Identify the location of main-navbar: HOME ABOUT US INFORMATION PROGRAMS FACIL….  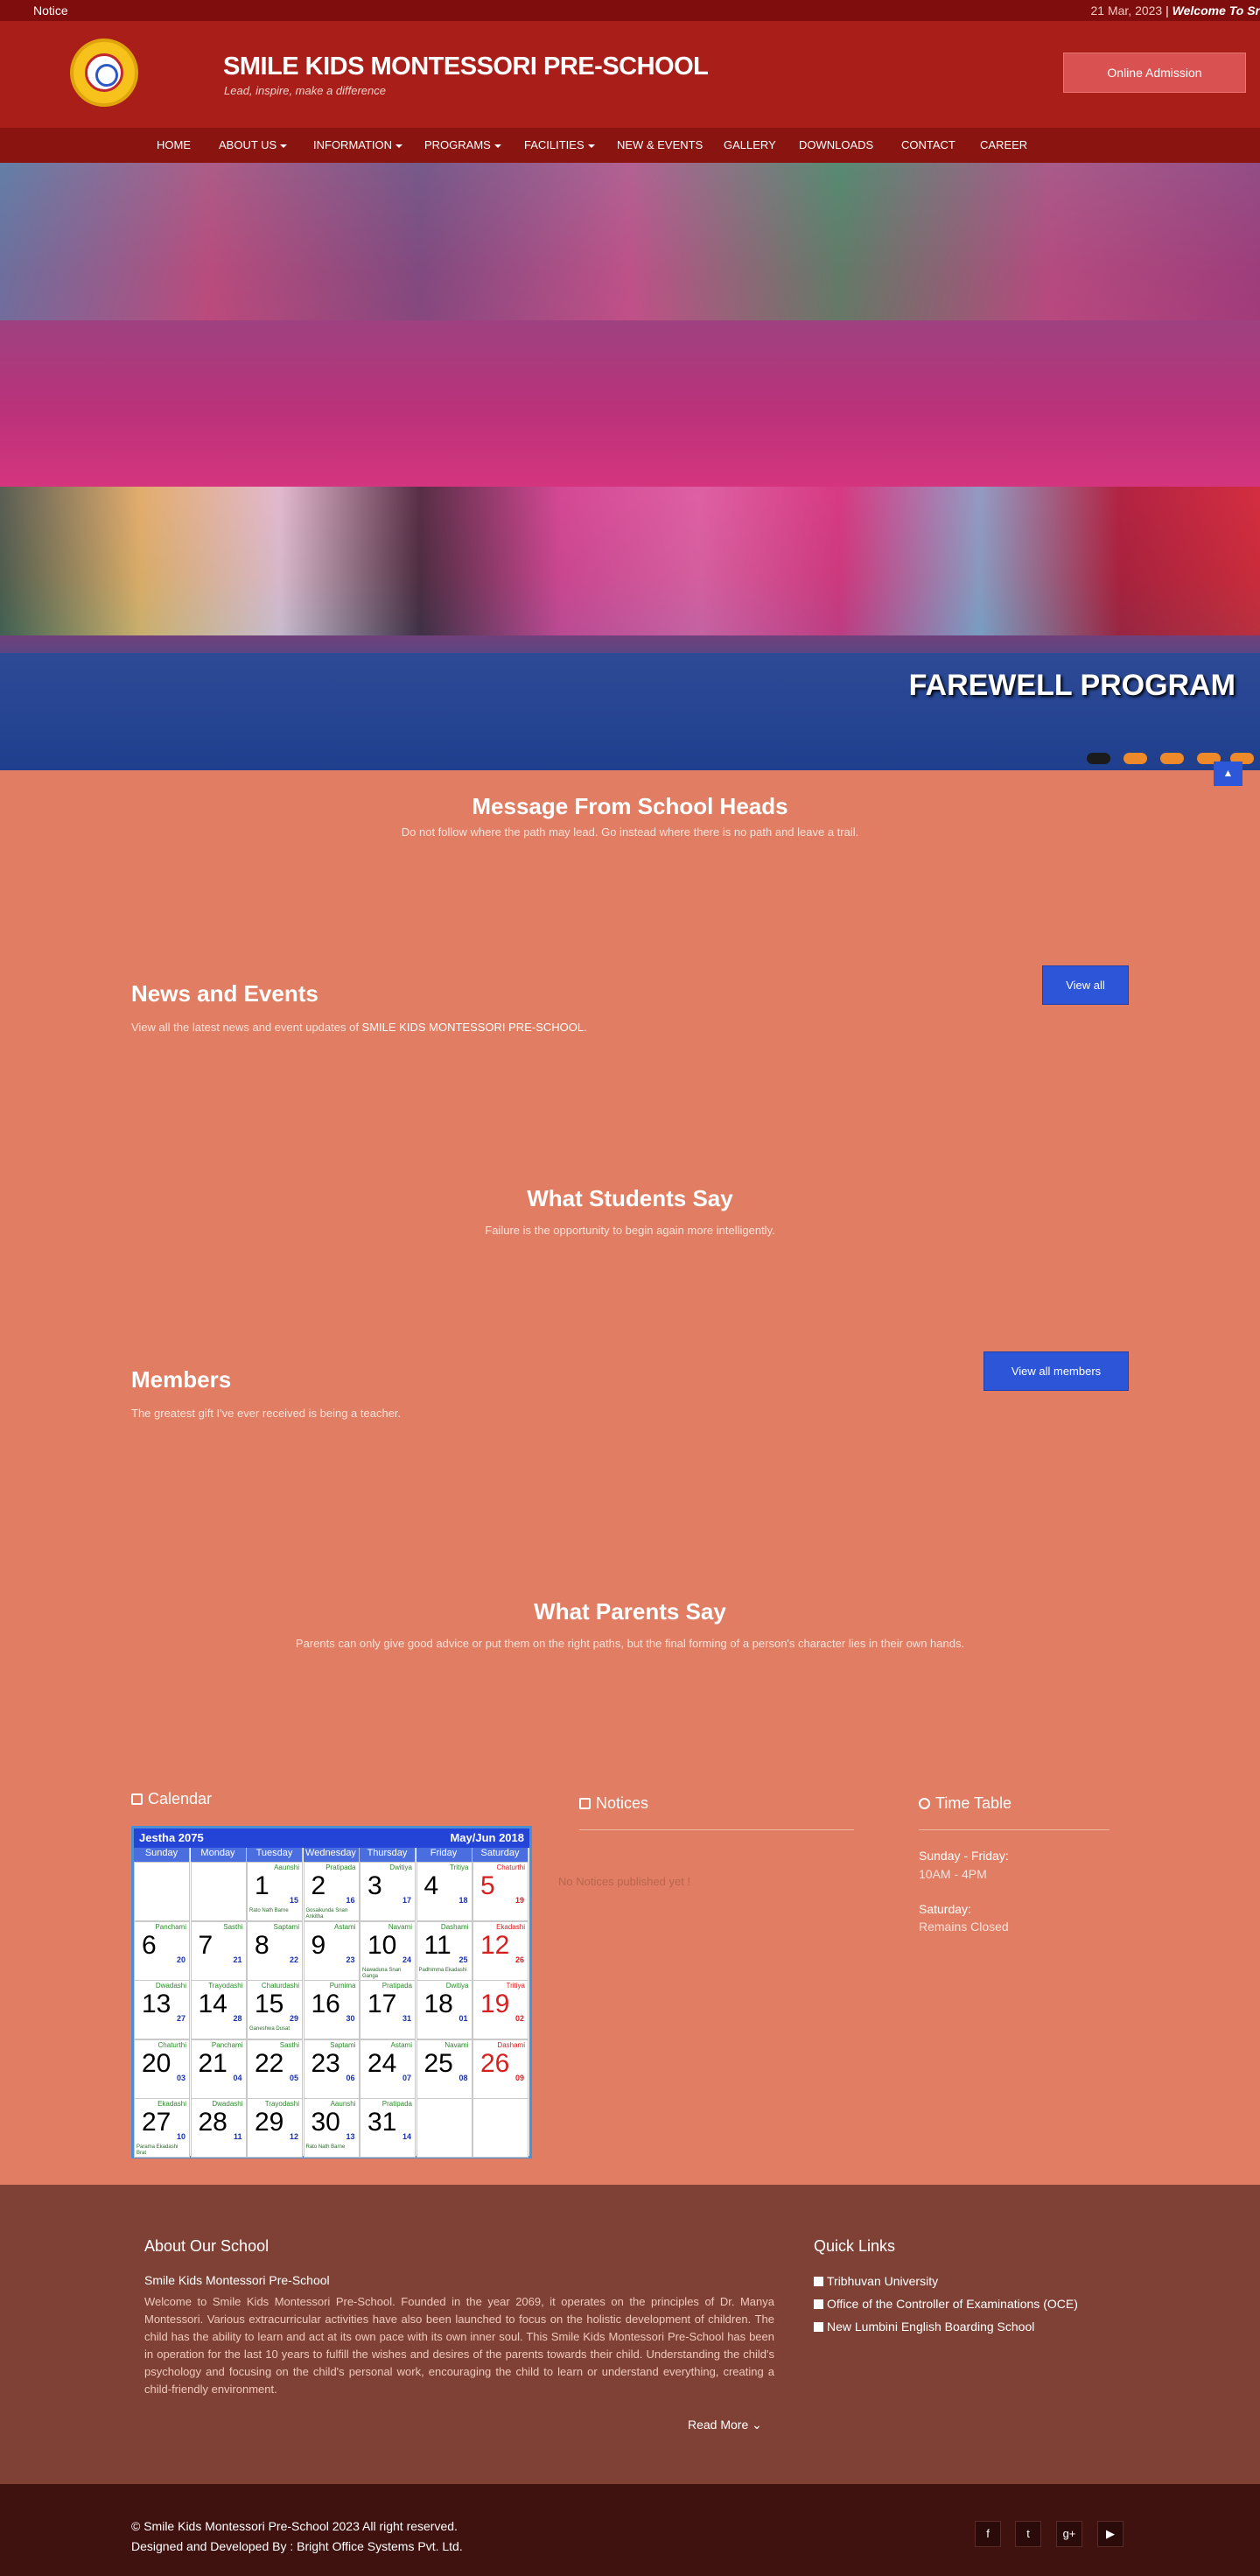
(630, 145).